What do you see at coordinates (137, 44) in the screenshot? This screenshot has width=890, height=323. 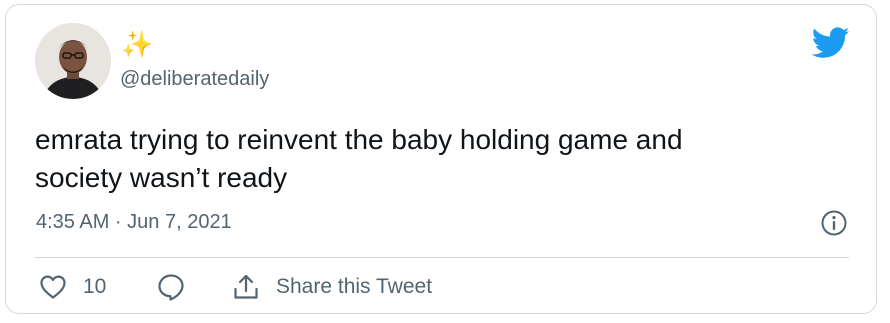 I see `display-name: ✨` at bounding box center [137, 44].